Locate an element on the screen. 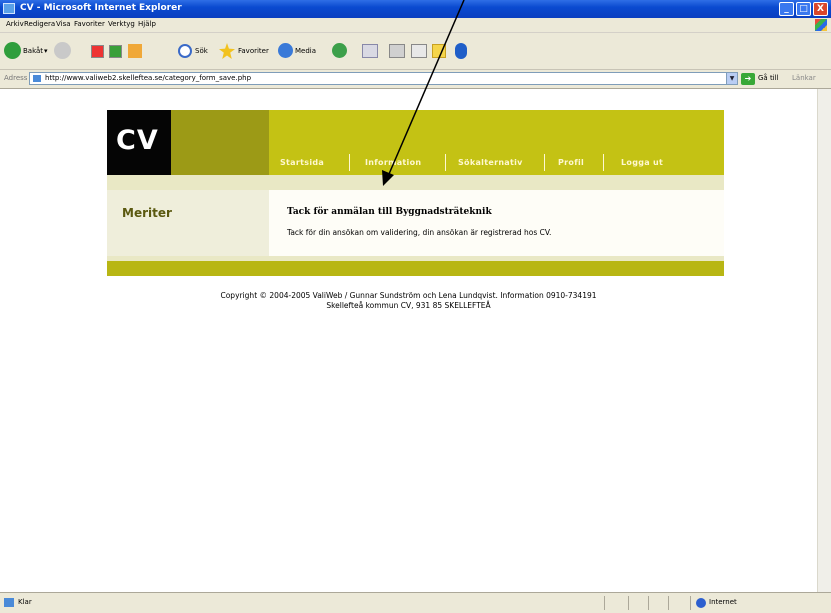 This screenshot has width=831, height=613. bluetooth-icon is located at coordinates (461, 51).